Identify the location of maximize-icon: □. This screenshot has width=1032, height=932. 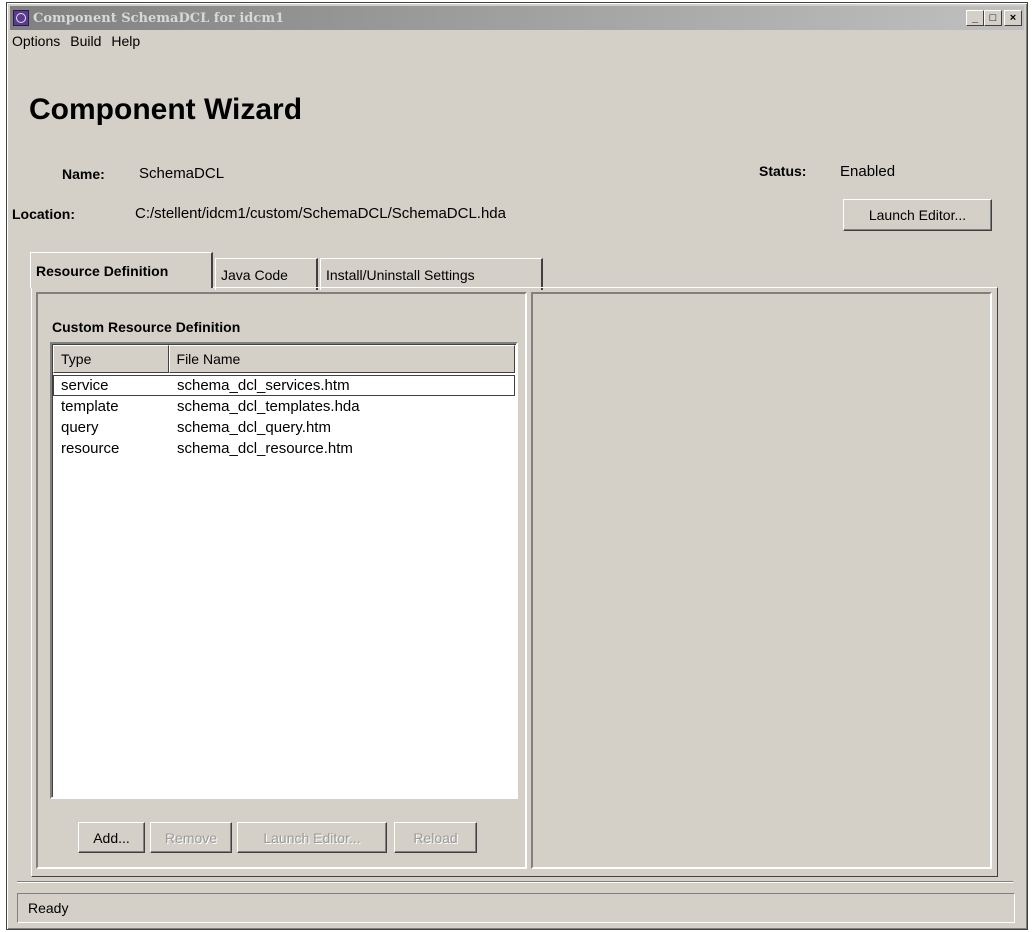
(993, 17).